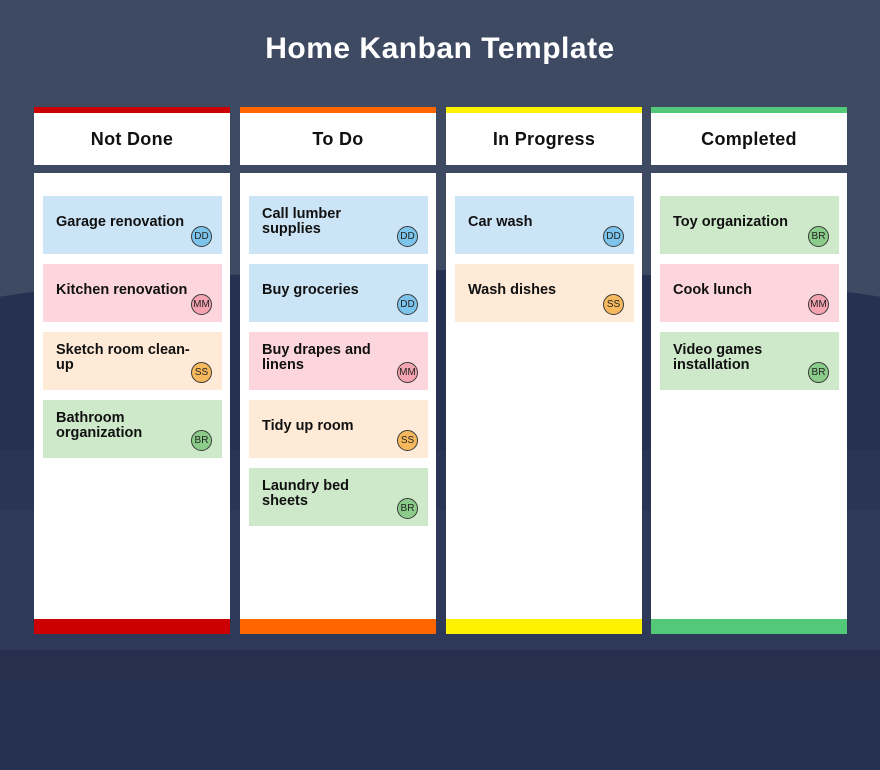  I want to click on column-header: To Do, so click(338, 136).